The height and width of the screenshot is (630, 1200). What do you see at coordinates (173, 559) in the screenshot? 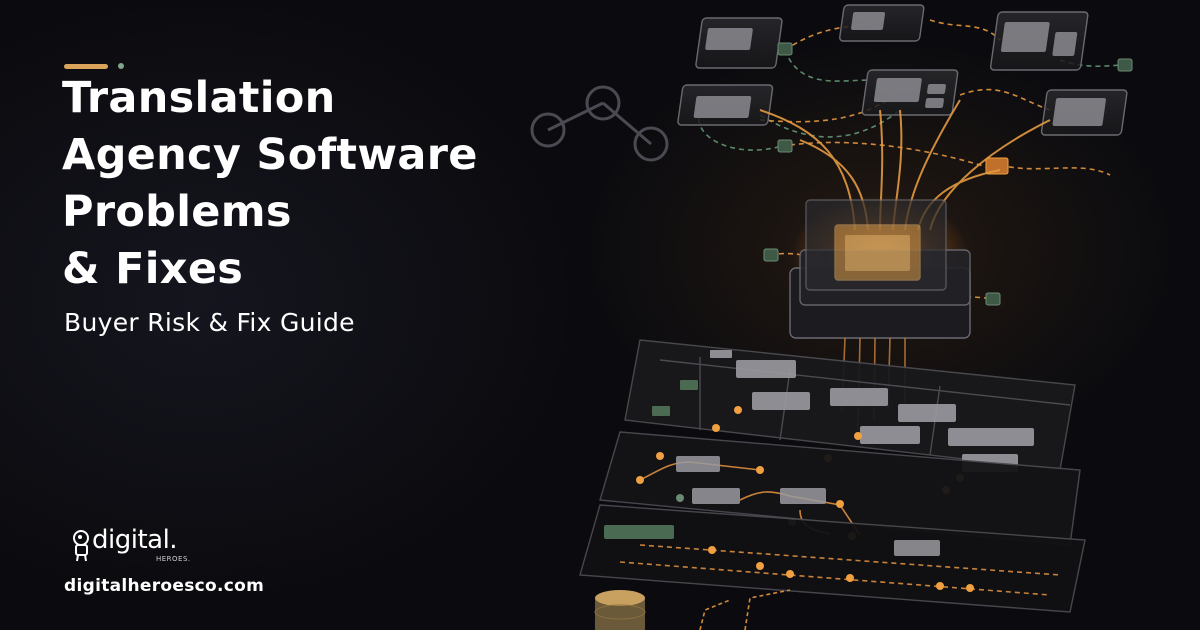
I see `logo-subtext: HEROES.` at bounding box center [173, 559].